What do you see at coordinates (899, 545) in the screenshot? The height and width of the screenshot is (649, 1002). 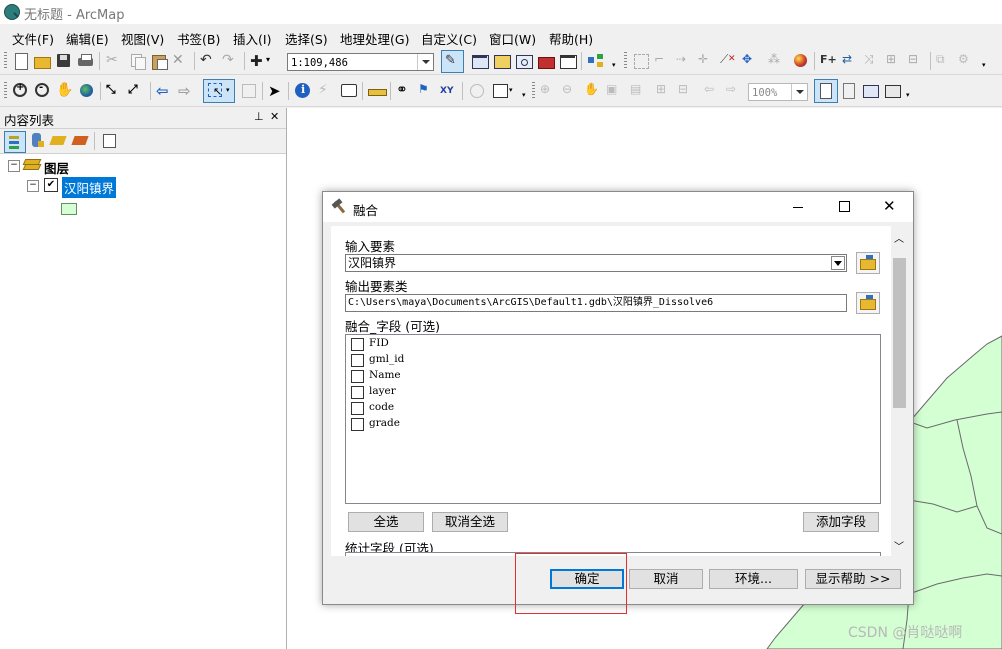 I see `scroll-down-icon: ﹀` at bounding box center [899, 545].